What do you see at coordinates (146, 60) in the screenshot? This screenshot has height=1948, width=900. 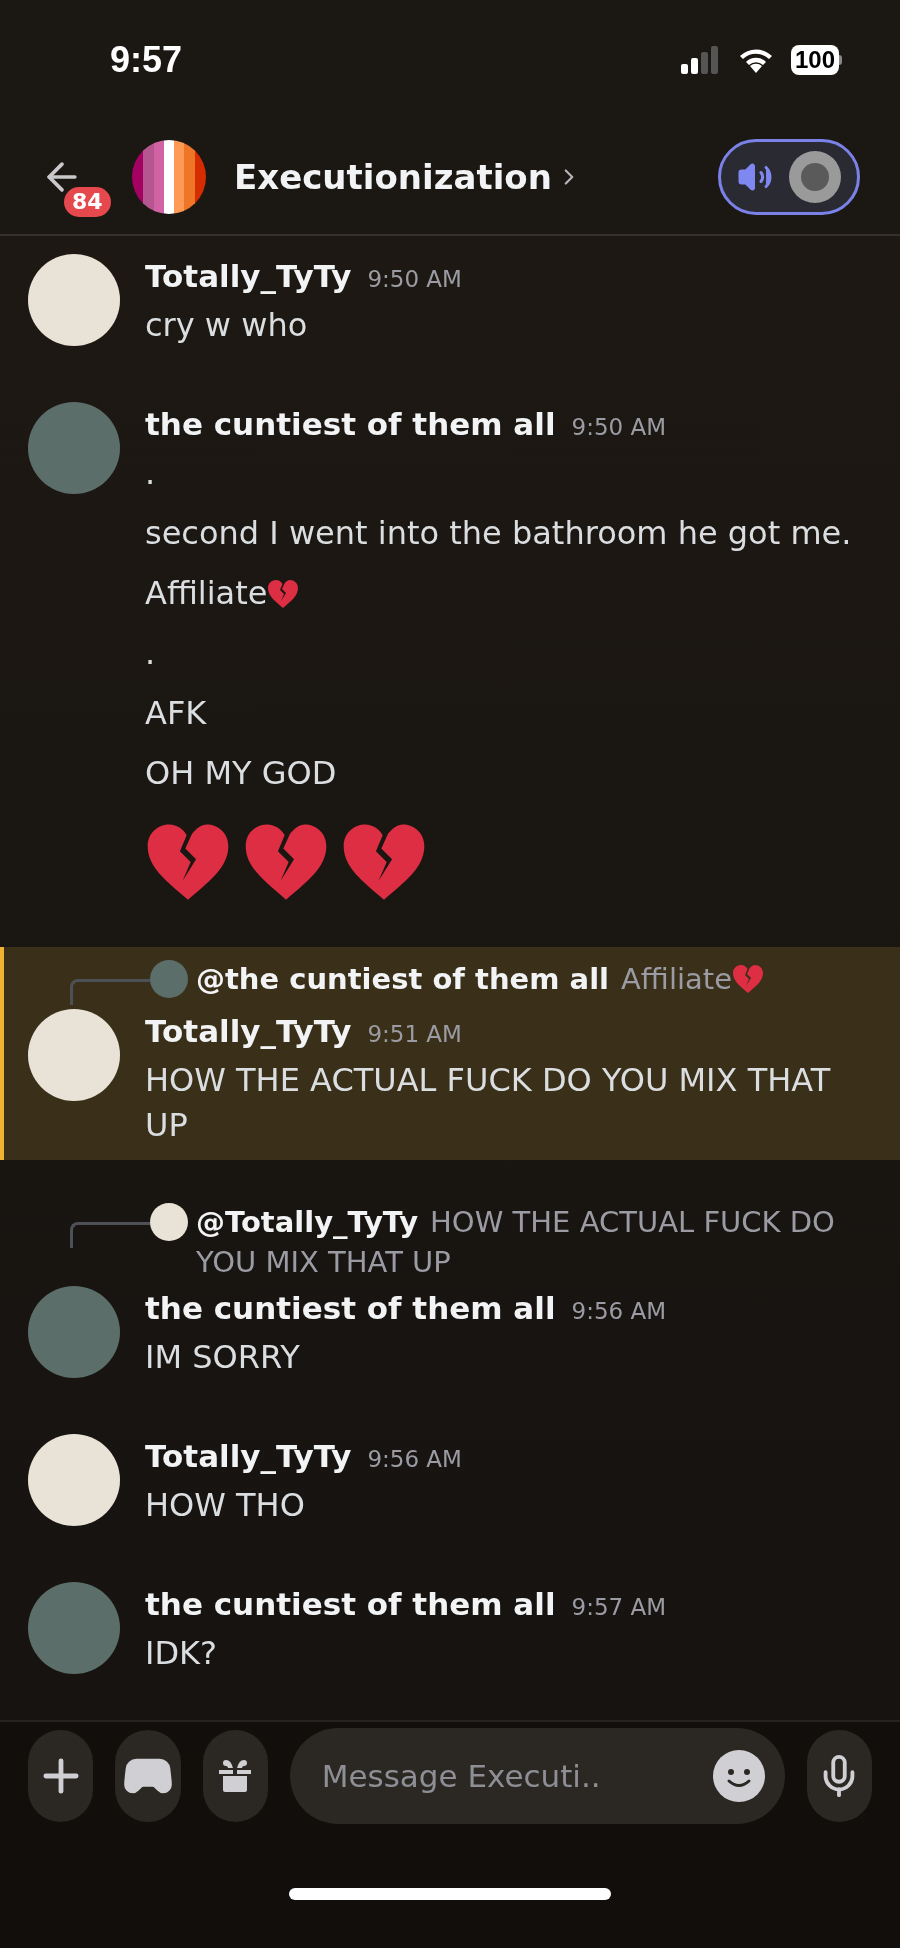 I see `status-time: 9:57` at bounding box center [146, 60].